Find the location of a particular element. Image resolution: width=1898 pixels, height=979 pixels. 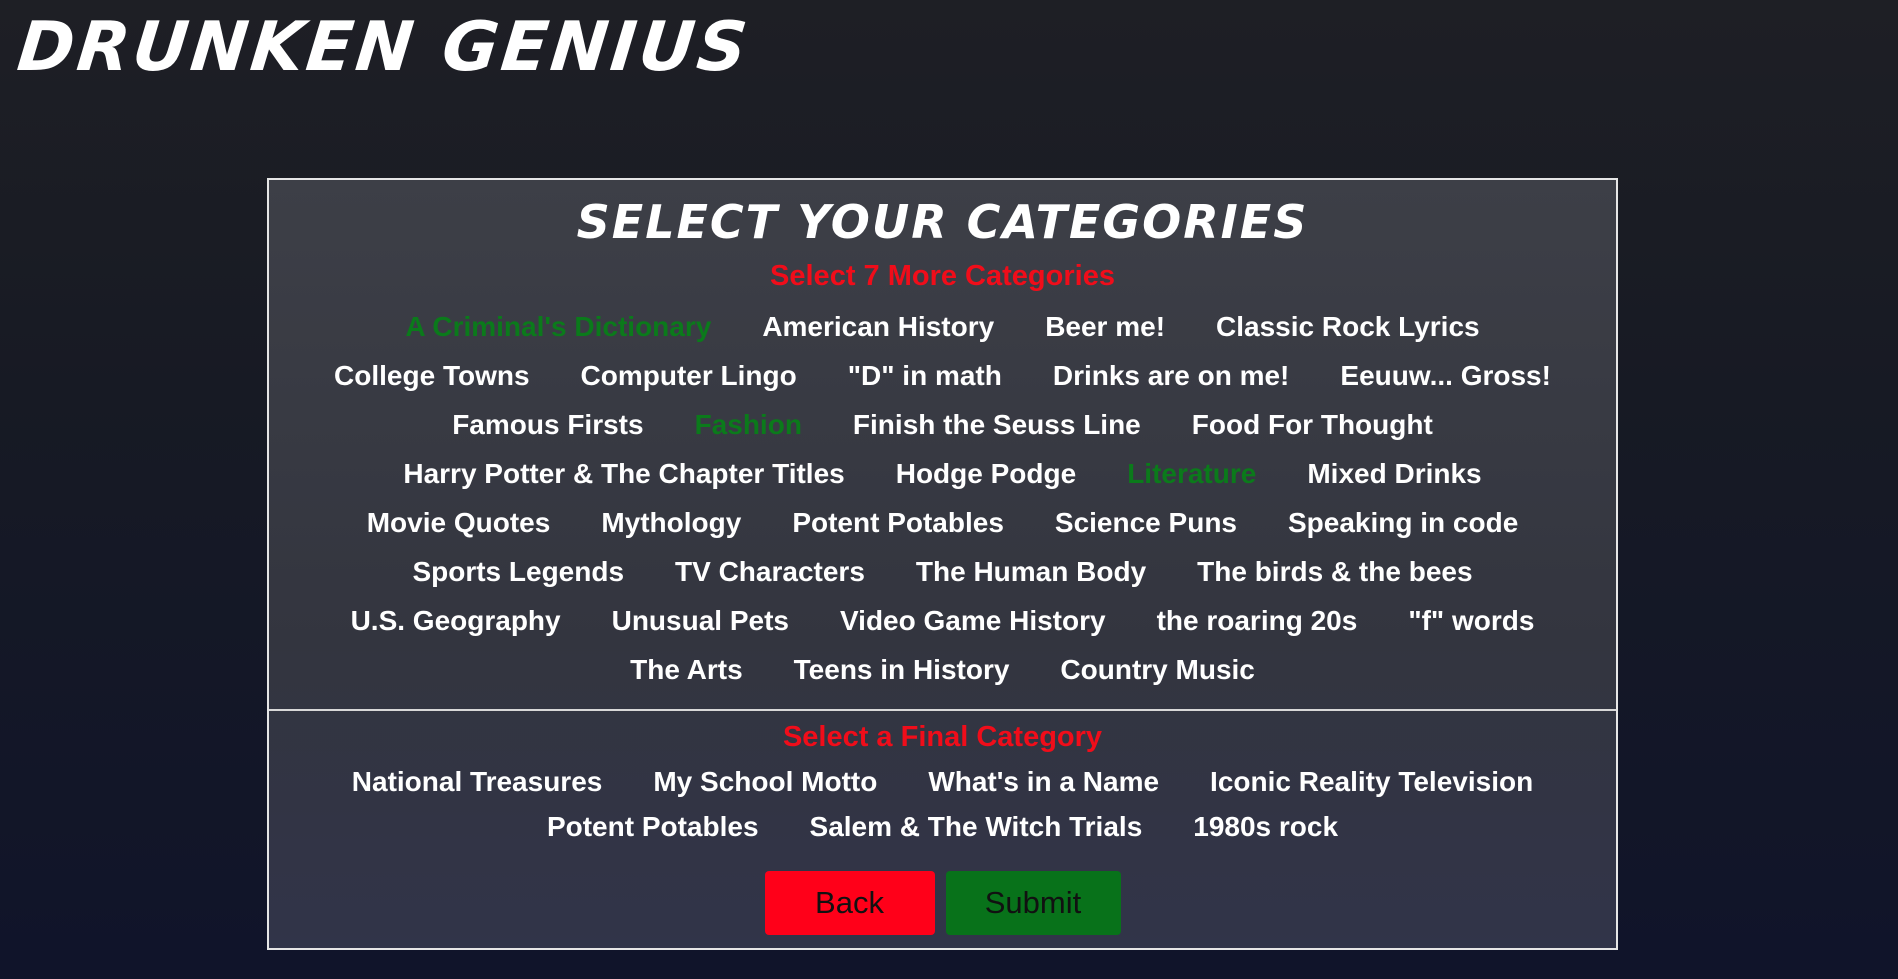

category-option: Food For Thought is located at coordinates (1312, 424).